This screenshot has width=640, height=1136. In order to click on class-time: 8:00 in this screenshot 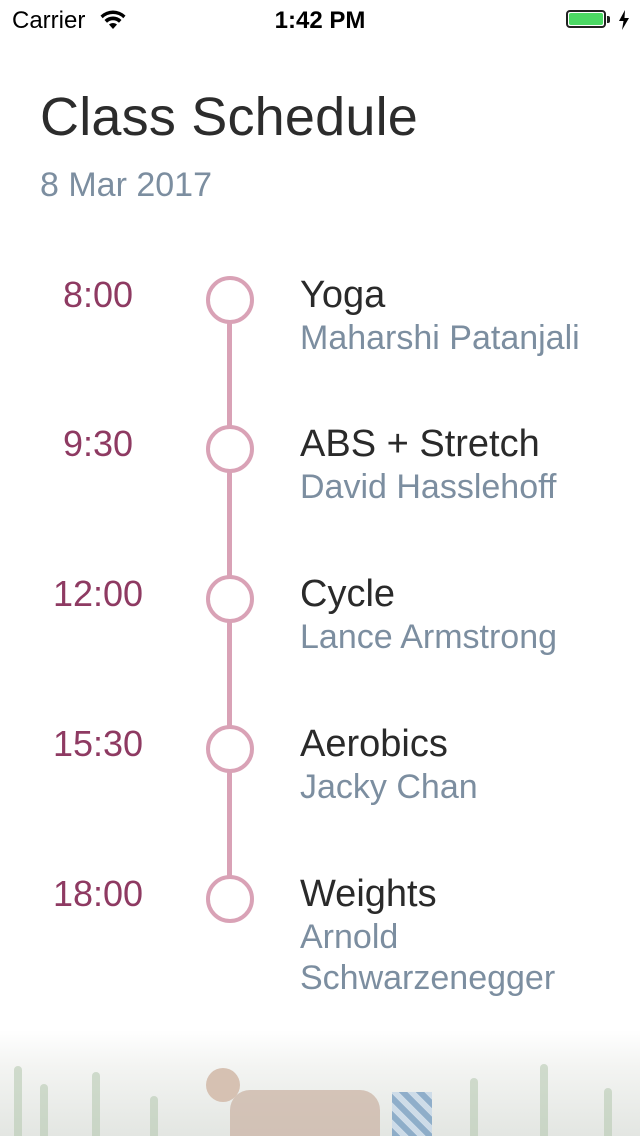, I will do `click(98, 294)`.